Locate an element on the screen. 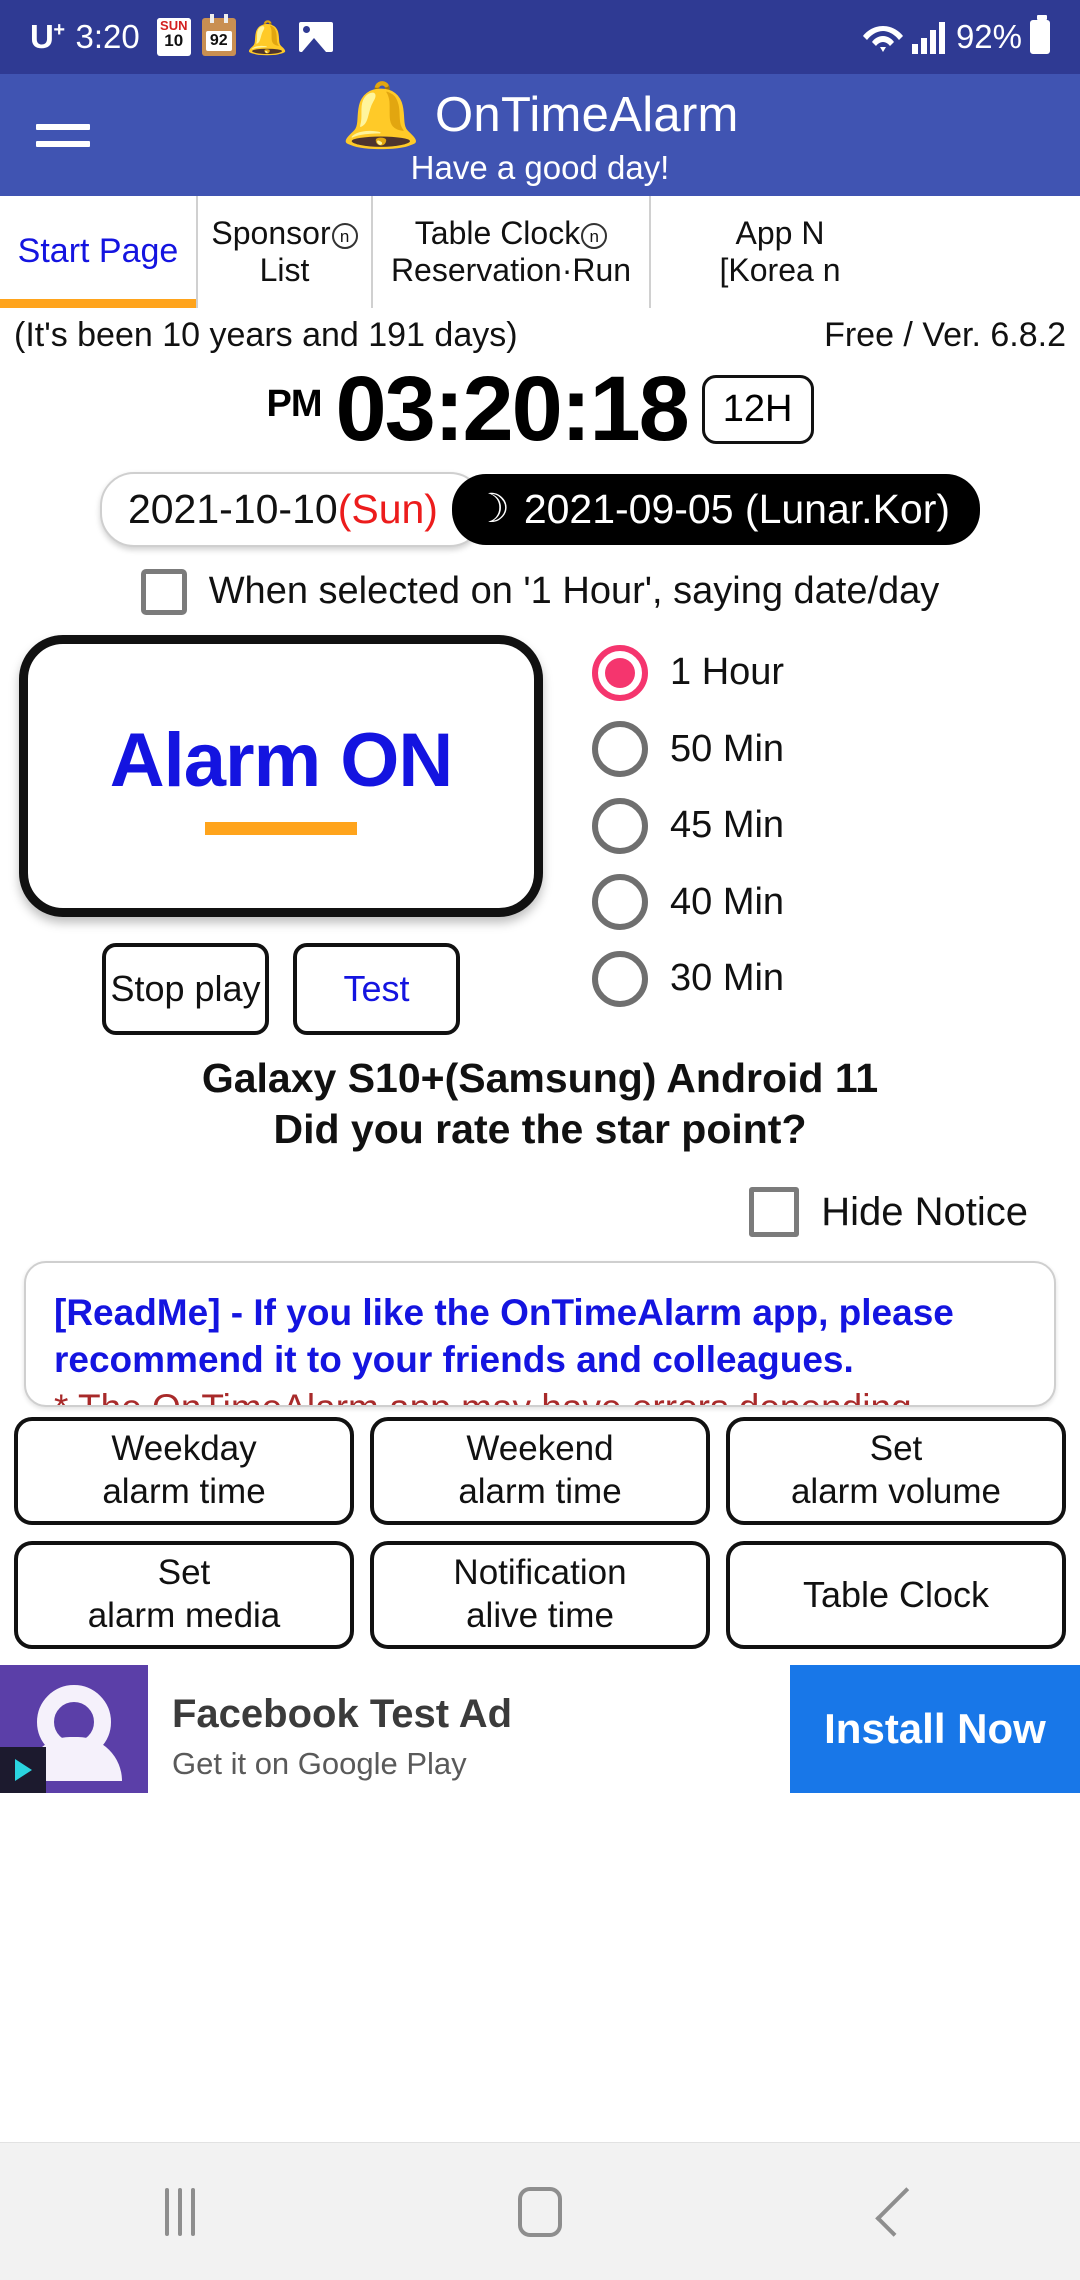 The height and width of the screenshot is (2280, 1080). solar-date-pill: 2021-10-10(Sun) is located at coordinates (291, 509).